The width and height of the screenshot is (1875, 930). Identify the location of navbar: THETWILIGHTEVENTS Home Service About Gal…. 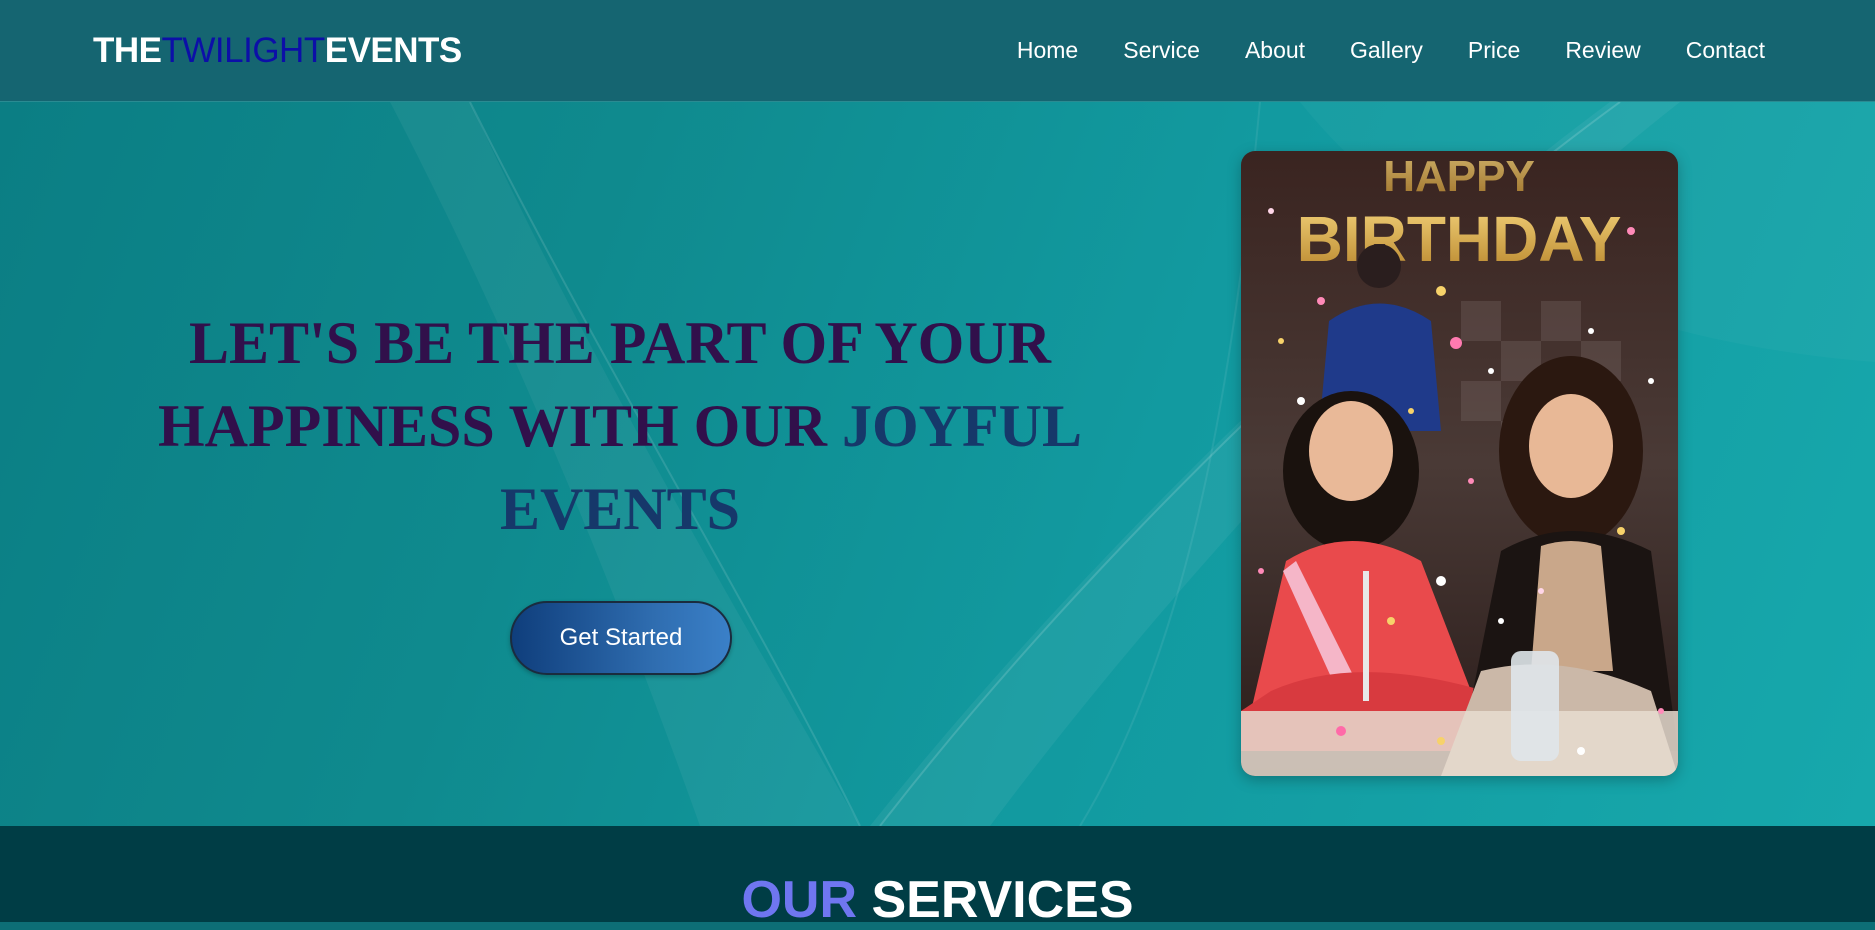
(937, 51).